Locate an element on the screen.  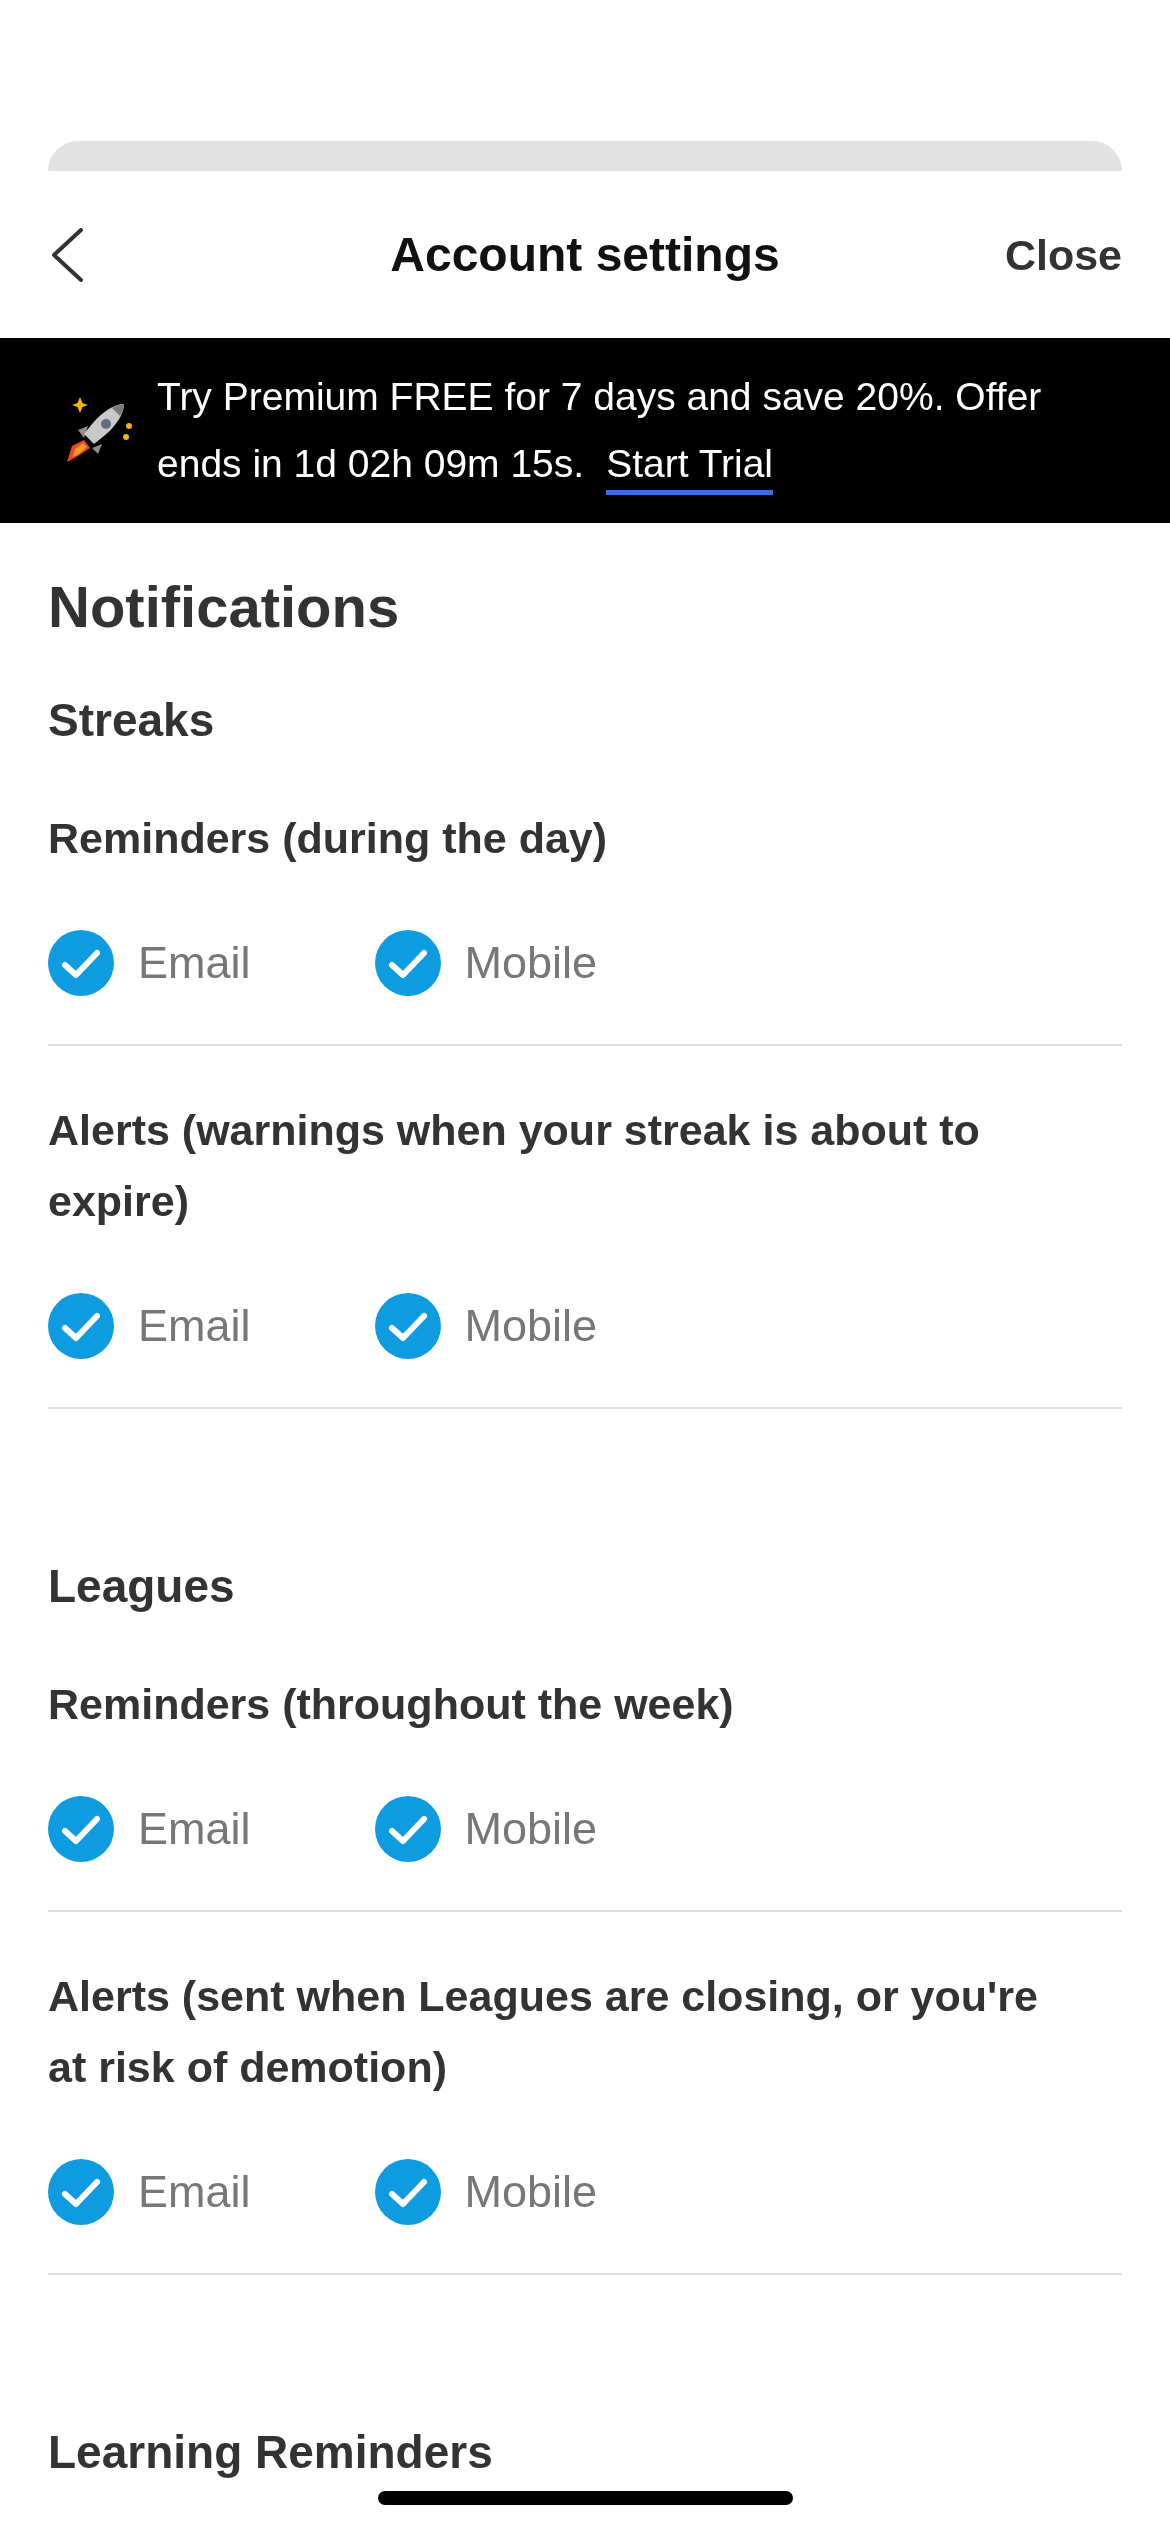
start-trial-link: Start Trial is located at coordinates (689, 468).